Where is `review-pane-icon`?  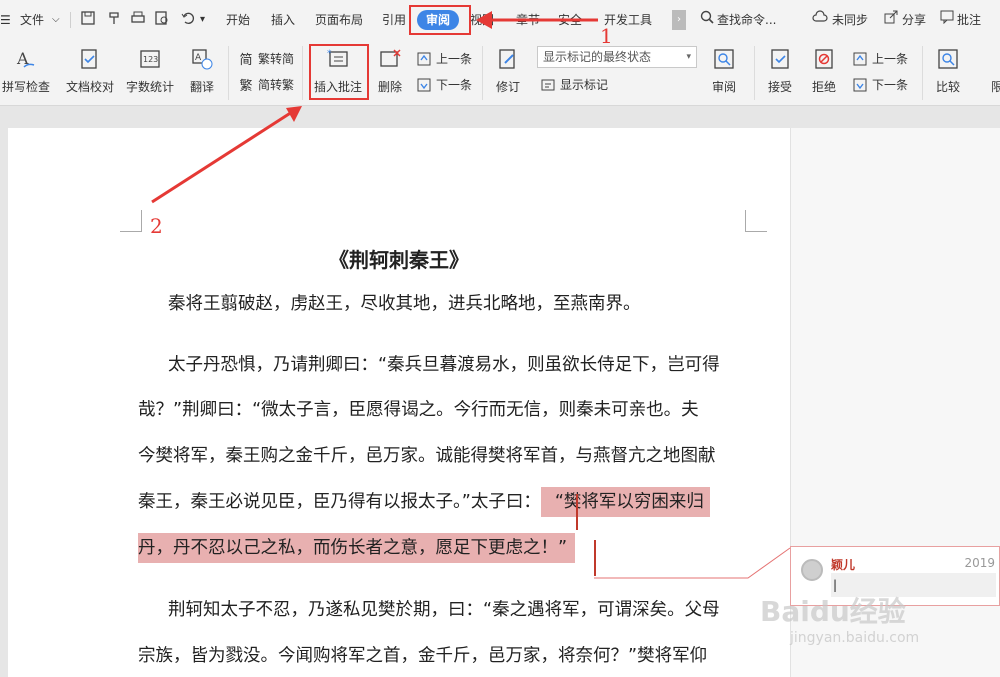
review-pane-icon is located at coordinates (724, 59).